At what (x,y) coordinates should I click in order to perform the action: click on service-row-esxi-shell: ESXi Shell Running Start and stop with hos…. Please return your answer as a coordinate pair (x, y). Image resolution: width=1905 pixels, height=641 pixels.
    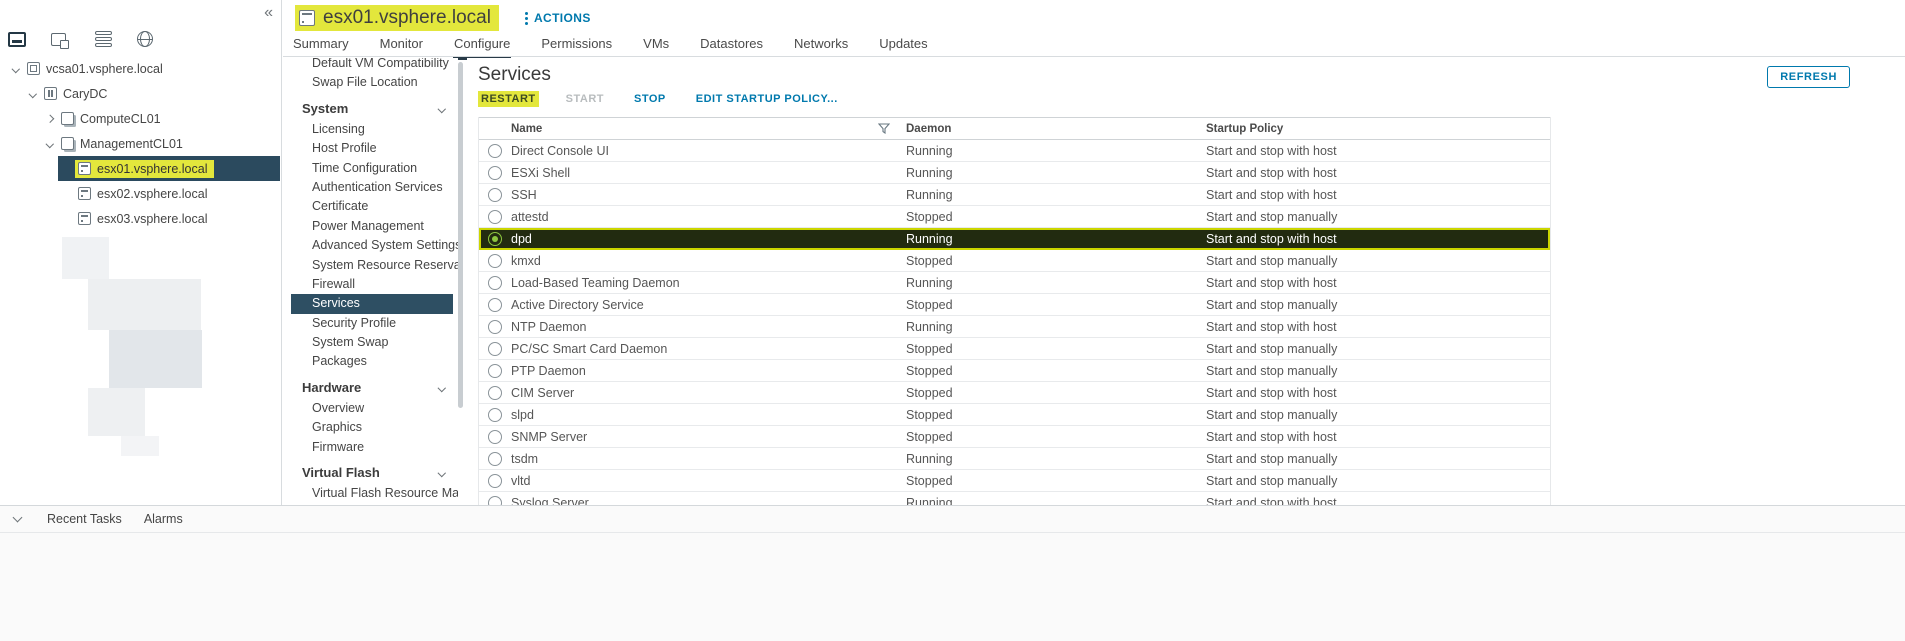
    Looking at the image, I should click on (1014, 173).